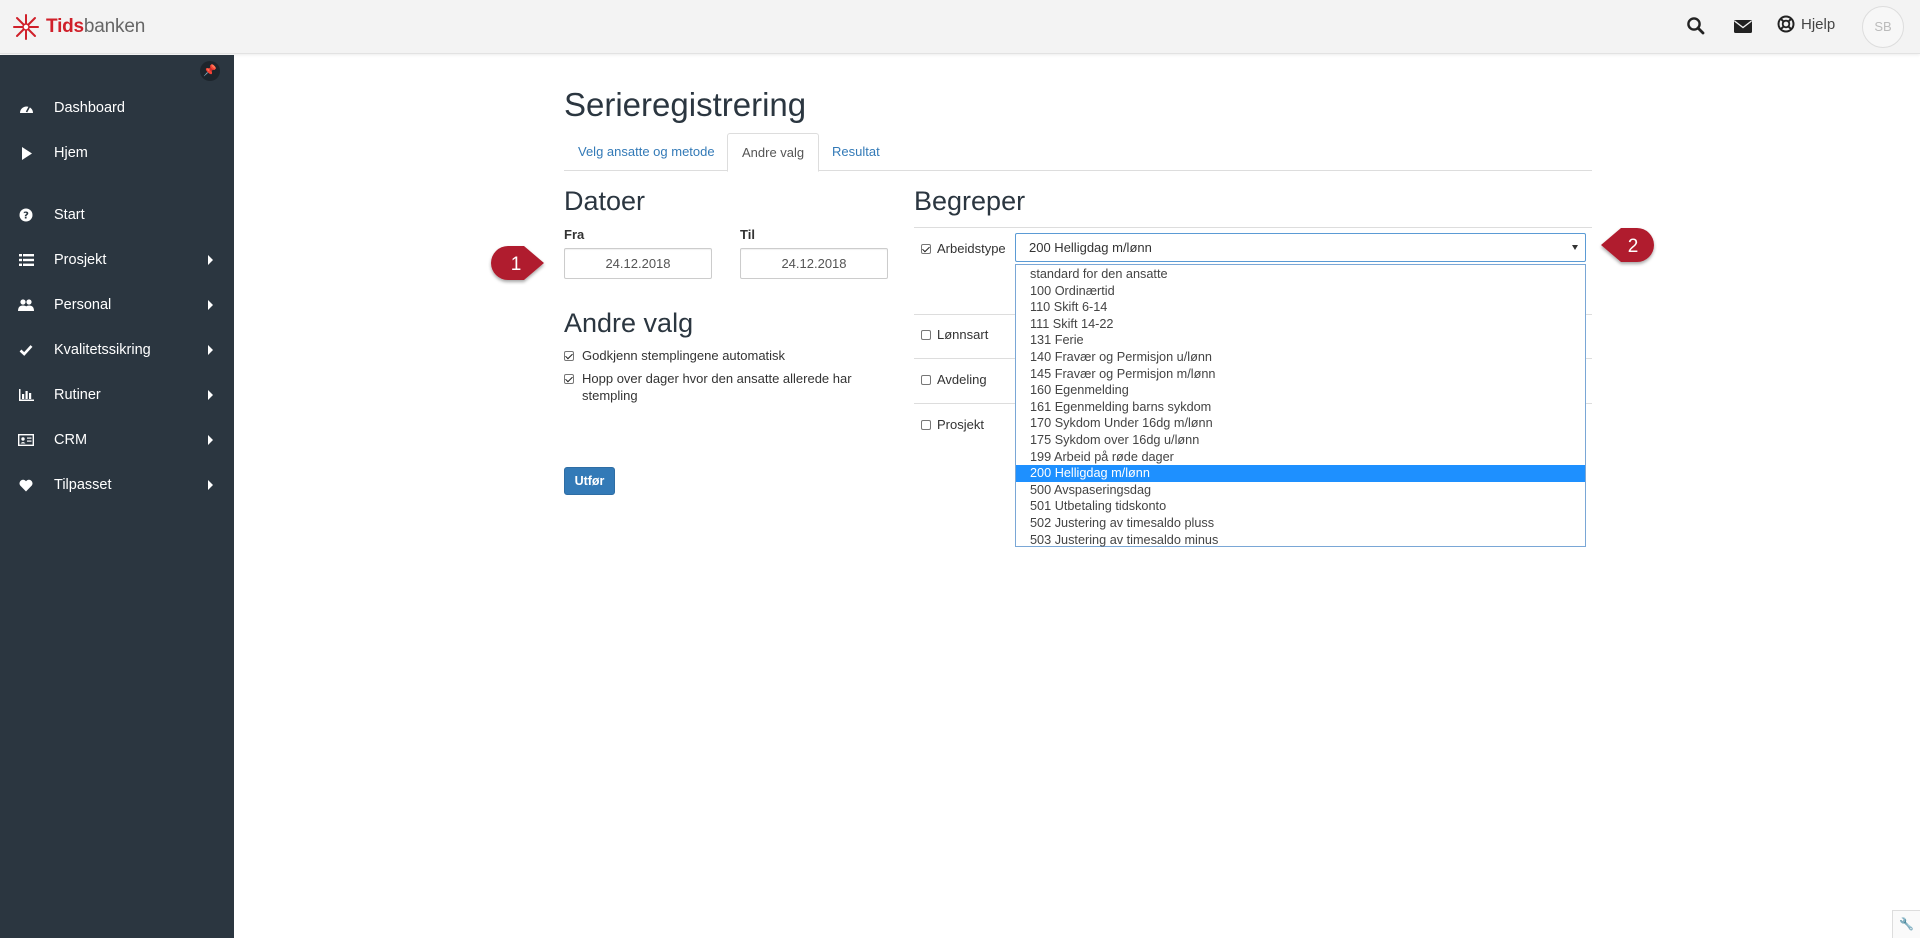 Image resolution: width=1920 pixels, height=938 pixels. Describe the element at coordinates (1300, 357) in the screenshot. I see `dropdown-option: 140 Fravær og Permisjon u/lønn` at that location.